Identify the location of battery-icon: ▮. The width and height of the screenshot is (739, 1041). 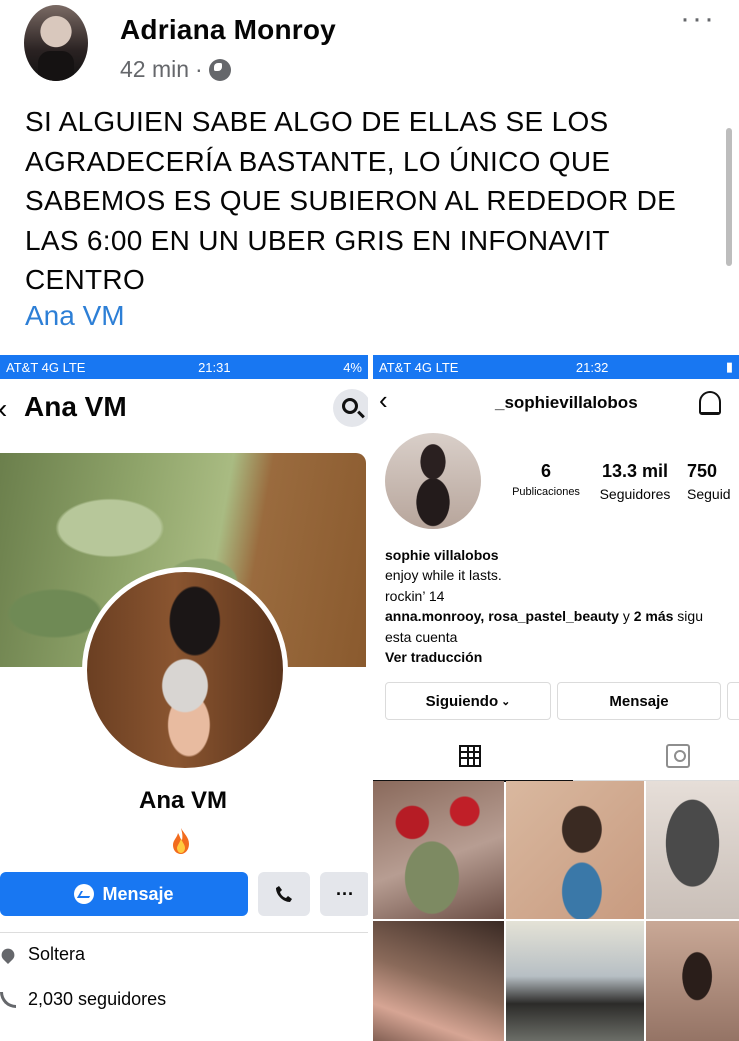
(729, 366).